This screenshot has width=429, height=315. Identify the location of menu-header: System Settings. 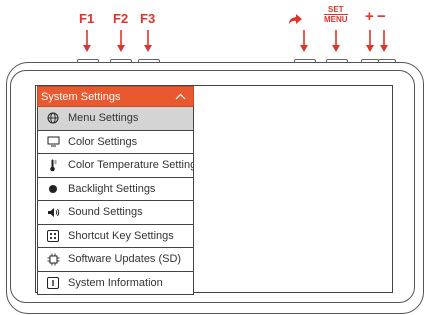
(115, 96).